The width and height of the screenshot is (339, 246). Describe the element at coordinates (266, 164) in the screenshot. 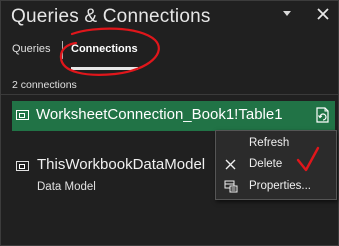

I see `menu-item-label: Delete` at that location.